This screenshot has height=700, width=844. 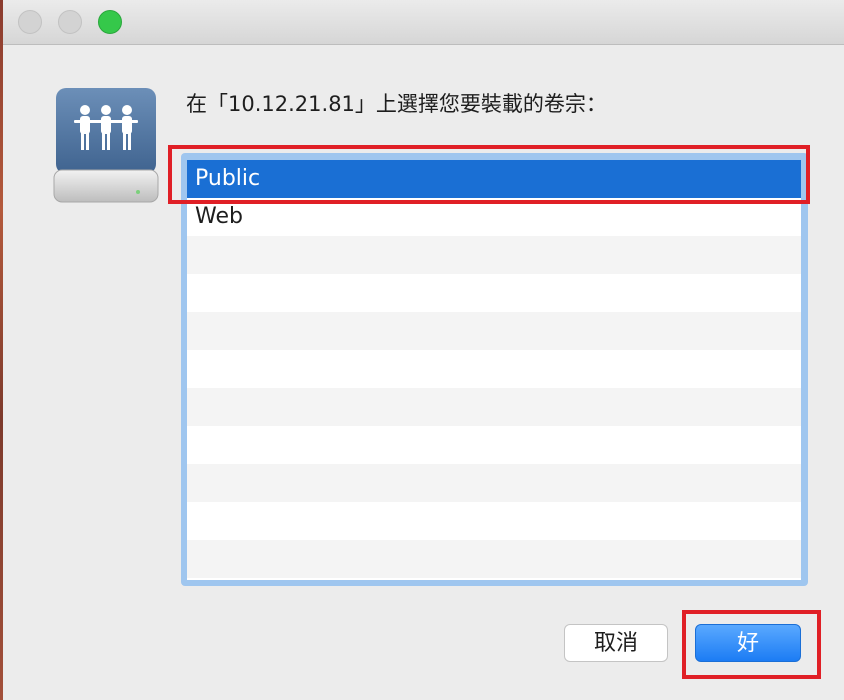 I want to click on zoom-icon, so click(x=110, y=22).